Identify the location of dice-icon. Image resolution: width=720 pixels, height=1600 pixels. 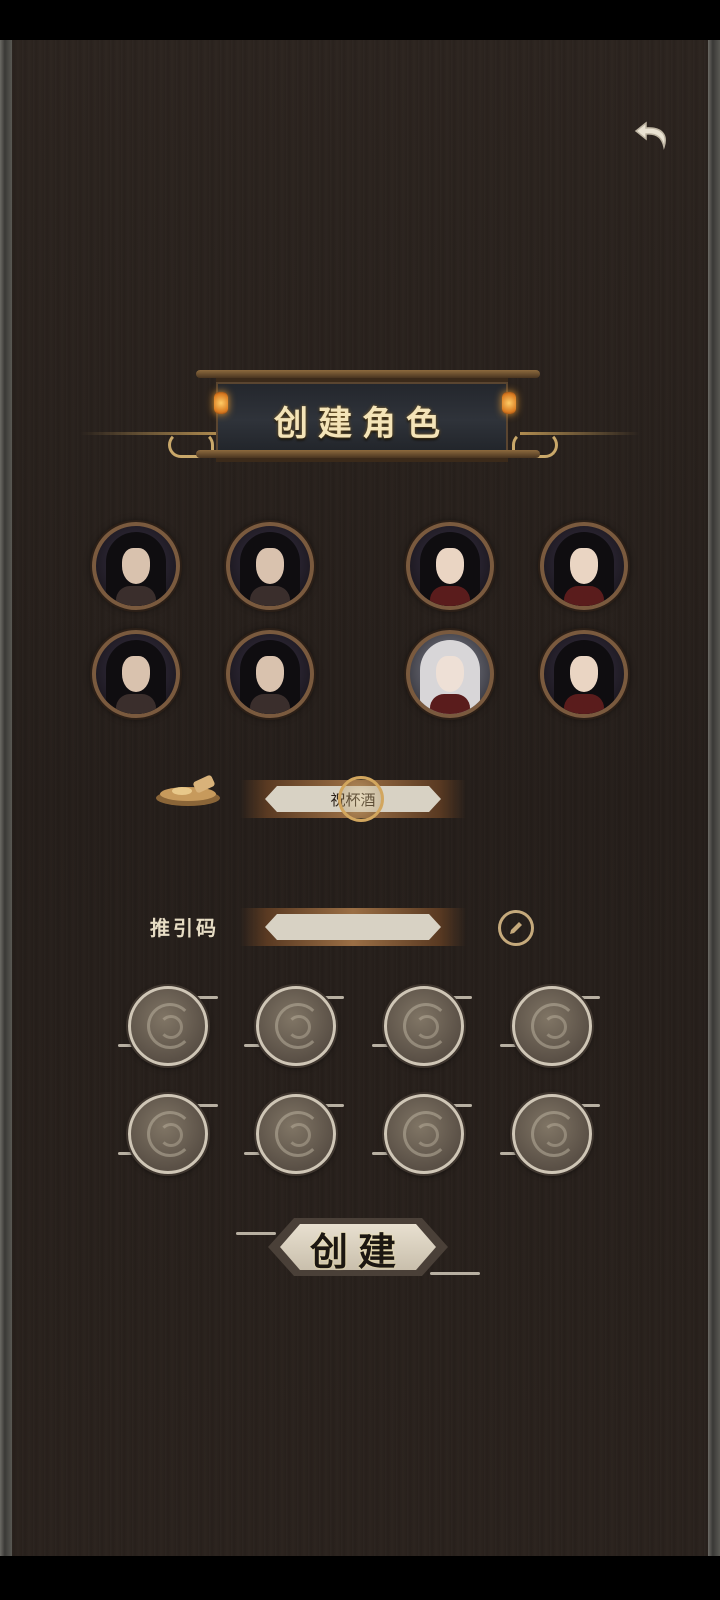
(361, 799).